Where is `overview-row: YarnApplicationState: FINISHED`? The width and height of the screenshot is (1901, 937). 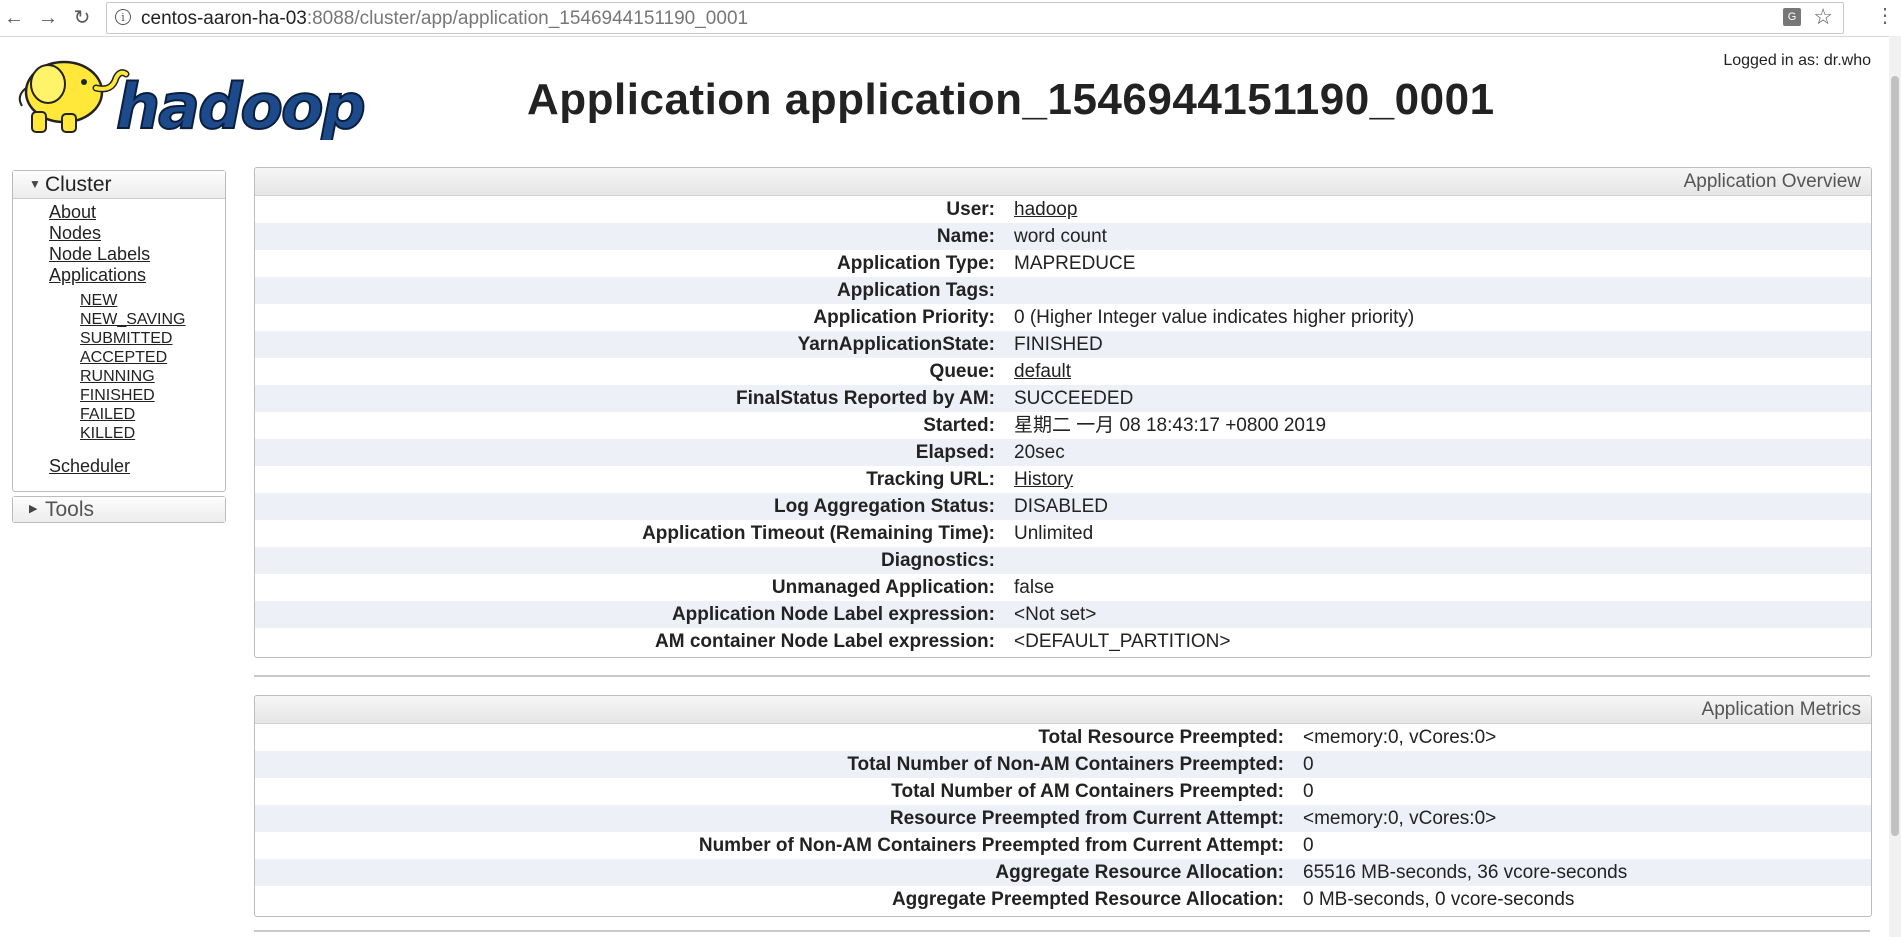 overview-row: YarnApplicationState: FINISHED is located at coordinates (1063, 344).